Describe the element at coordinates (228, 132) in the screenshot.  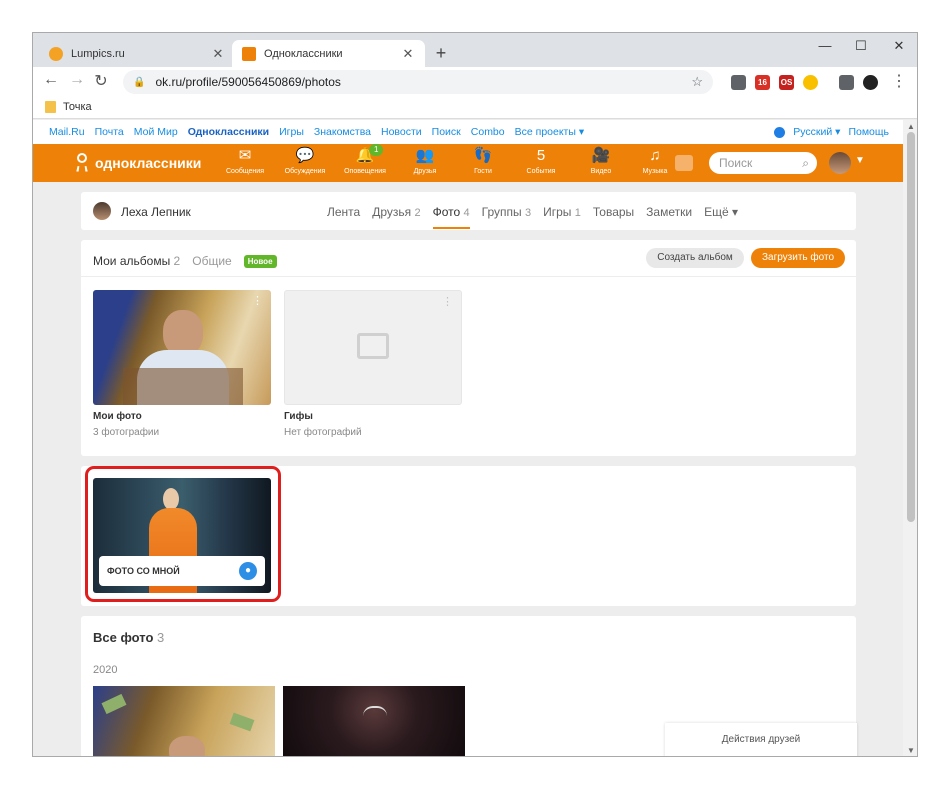
I see `odnoklassniki-link: Одноклассники` at that location.